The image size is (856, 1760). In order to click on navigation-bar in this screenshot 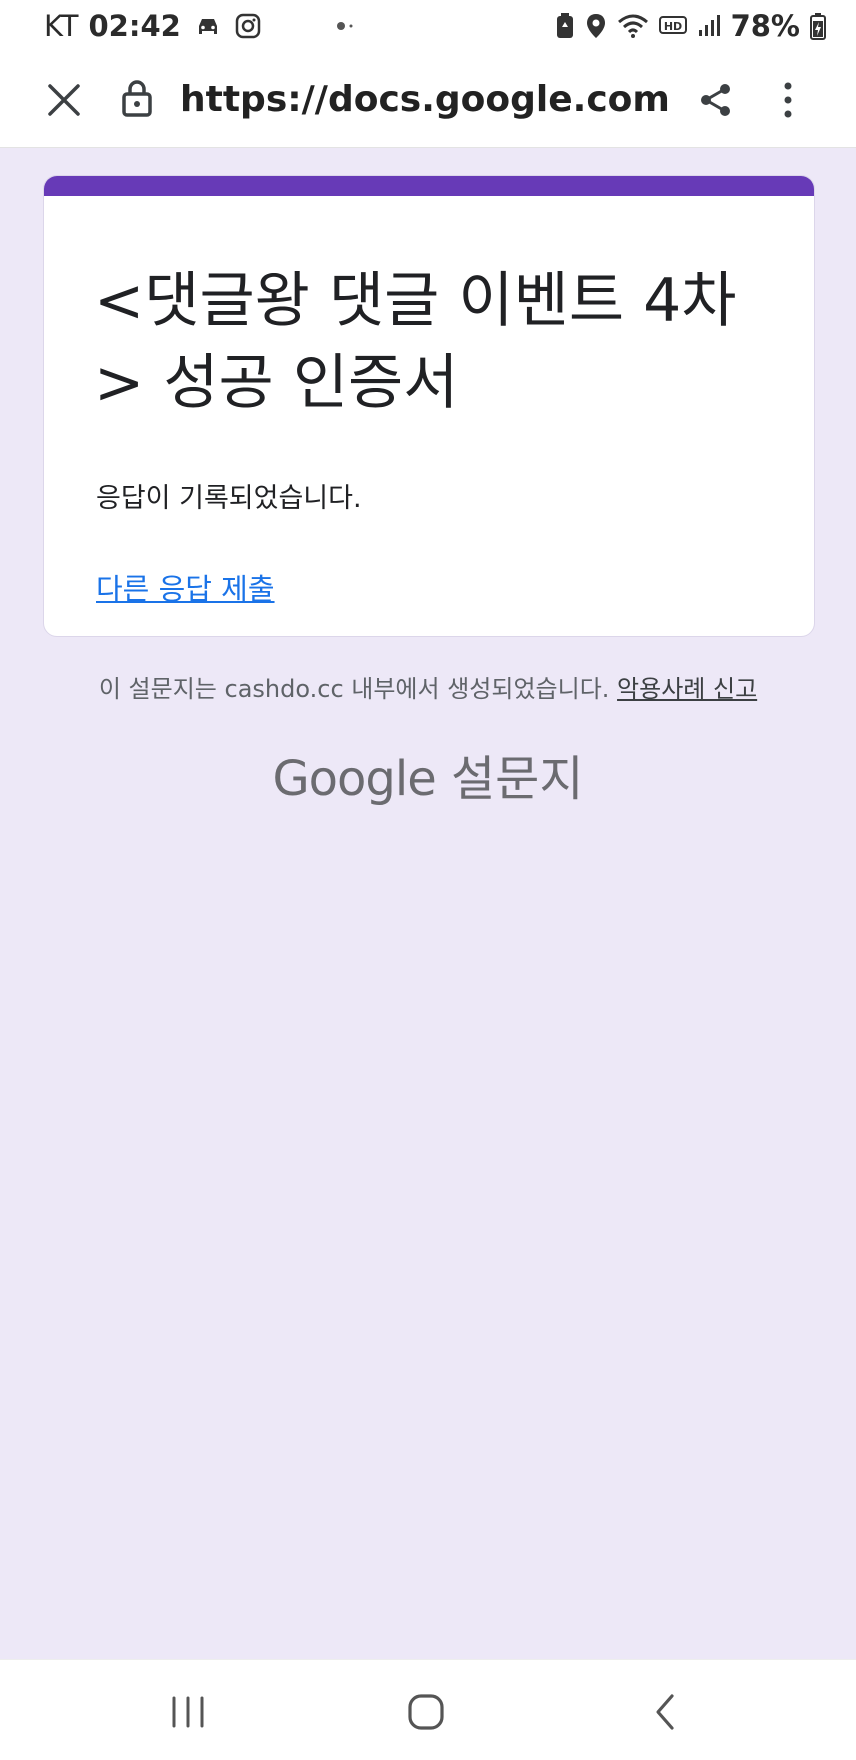, I will do `click(428, 1709)`.